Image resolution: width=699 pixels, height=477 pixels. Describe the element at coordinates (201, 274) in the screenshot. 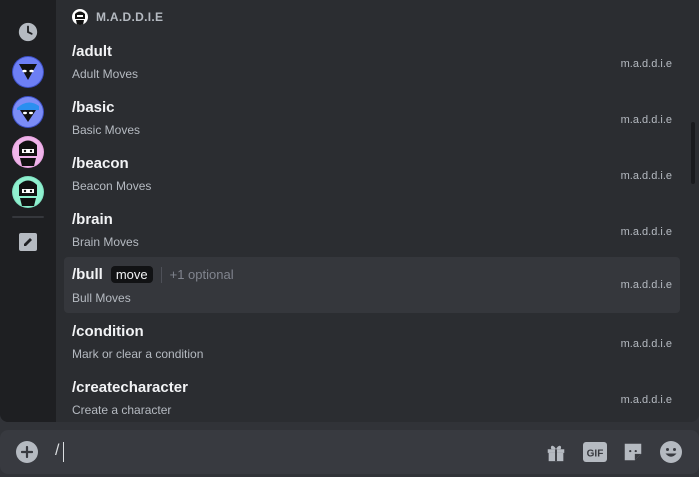

I see `optional-count: +1 optional` at that location.